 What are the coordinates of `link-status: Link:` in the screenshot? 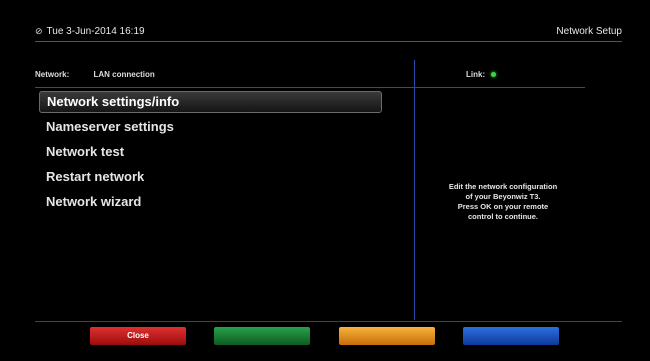 It's located at (481, 74).